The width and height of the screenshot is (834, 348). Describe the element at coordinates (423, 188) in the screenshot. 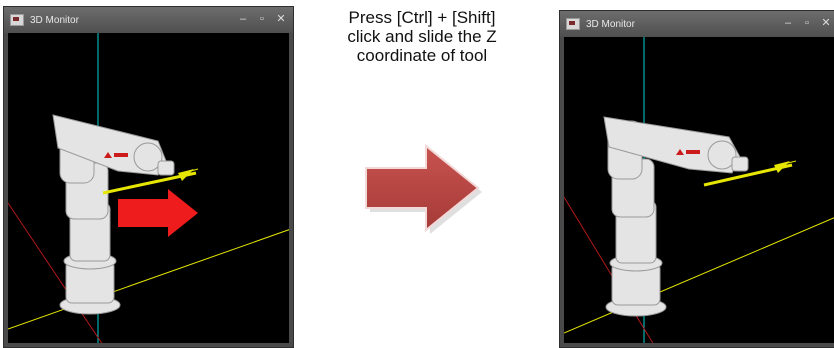

I see `transition-arrow-icon` at that location.